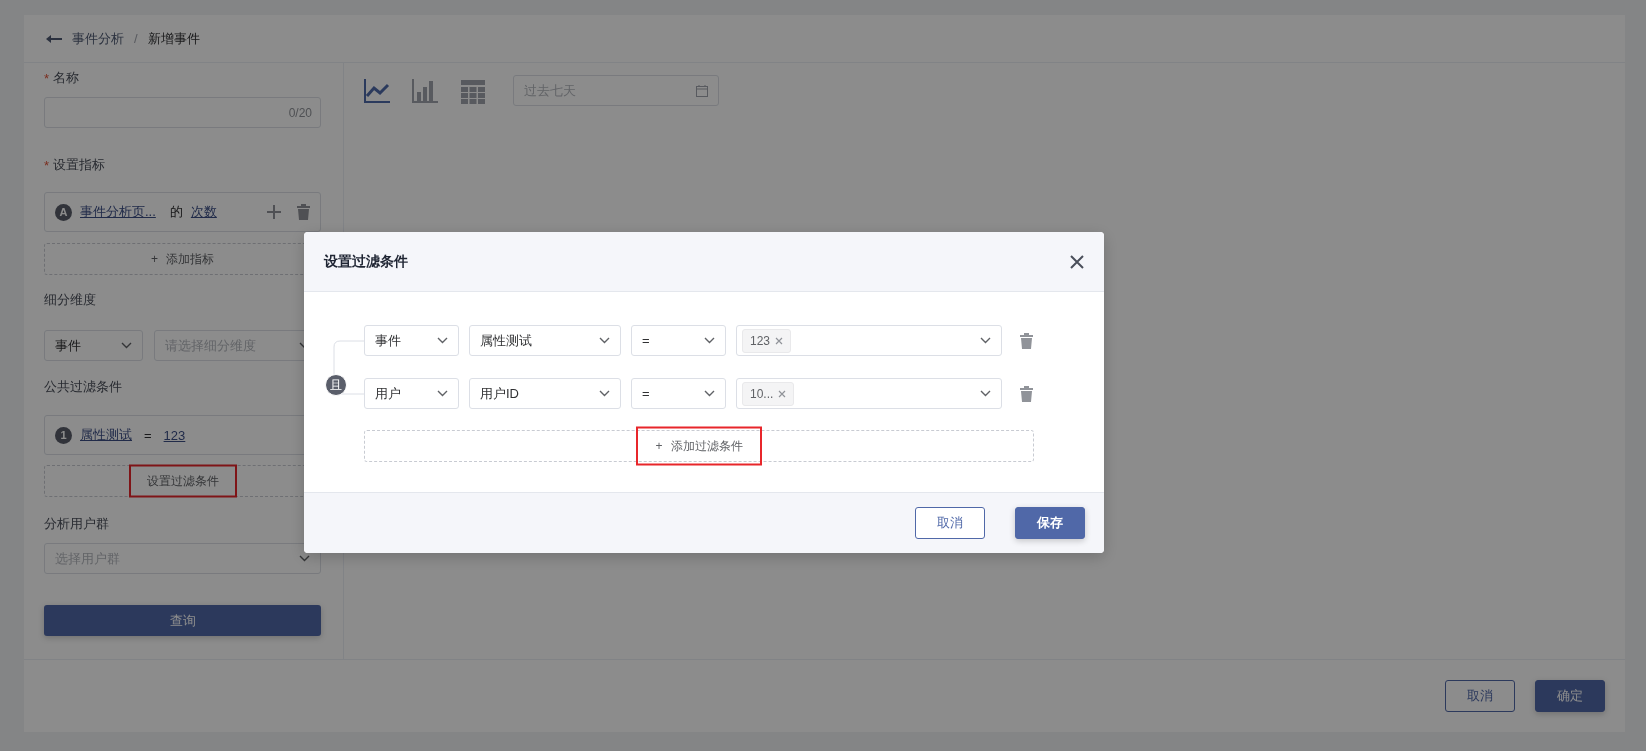 Image resolution: width=1646 pixels, height=751 pixels. I want to click on scope-select: 用户, so click(411, 393).